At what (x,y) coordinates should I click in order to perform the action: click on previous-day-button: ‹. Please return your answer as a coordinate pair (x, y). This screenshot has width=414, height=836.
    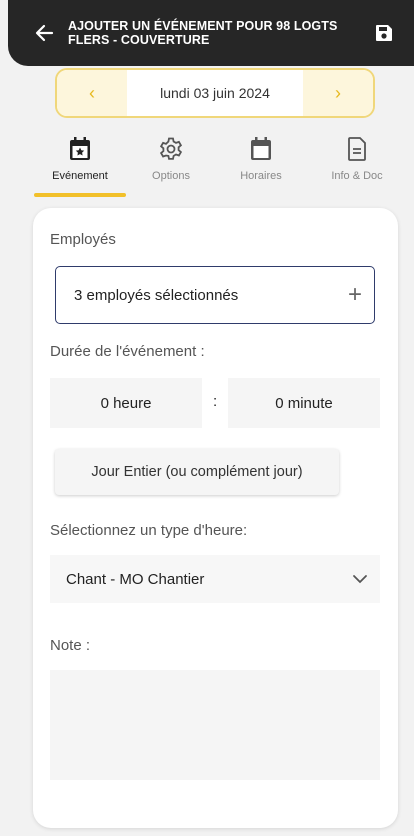
    Looking at the image, I should click on (92, 93).